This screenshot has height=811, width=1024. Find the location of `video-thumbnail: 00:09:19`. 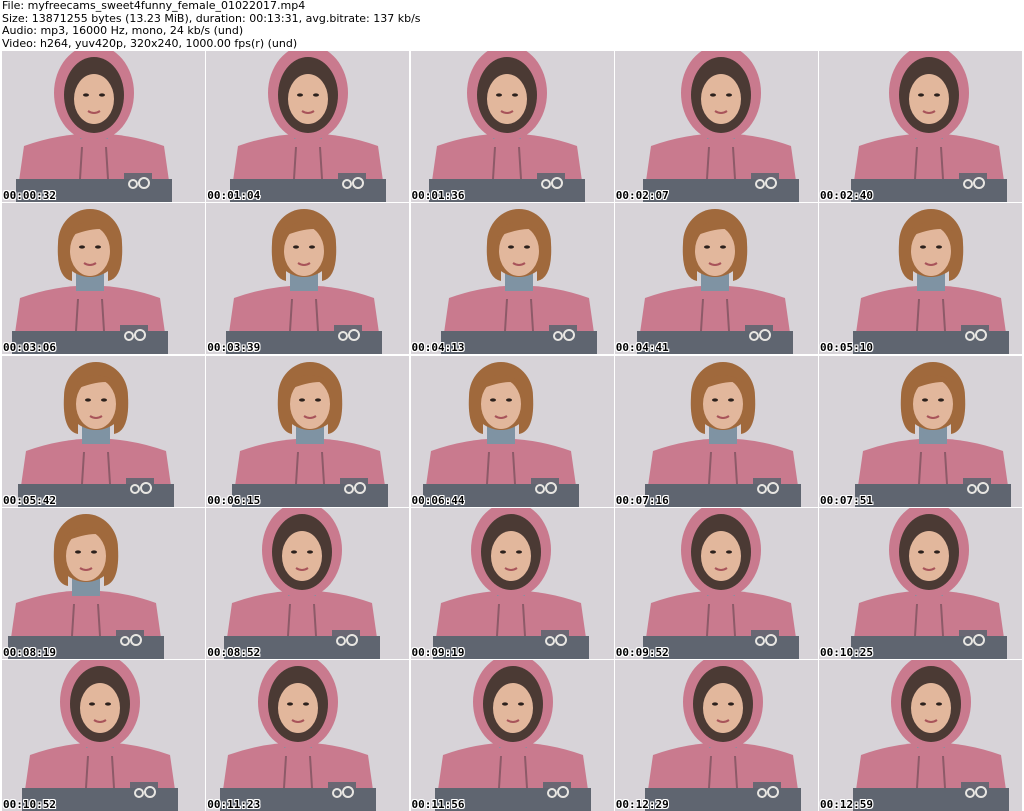

video-thumbnail: 00:09:19 is located at coordinates (512, 583).